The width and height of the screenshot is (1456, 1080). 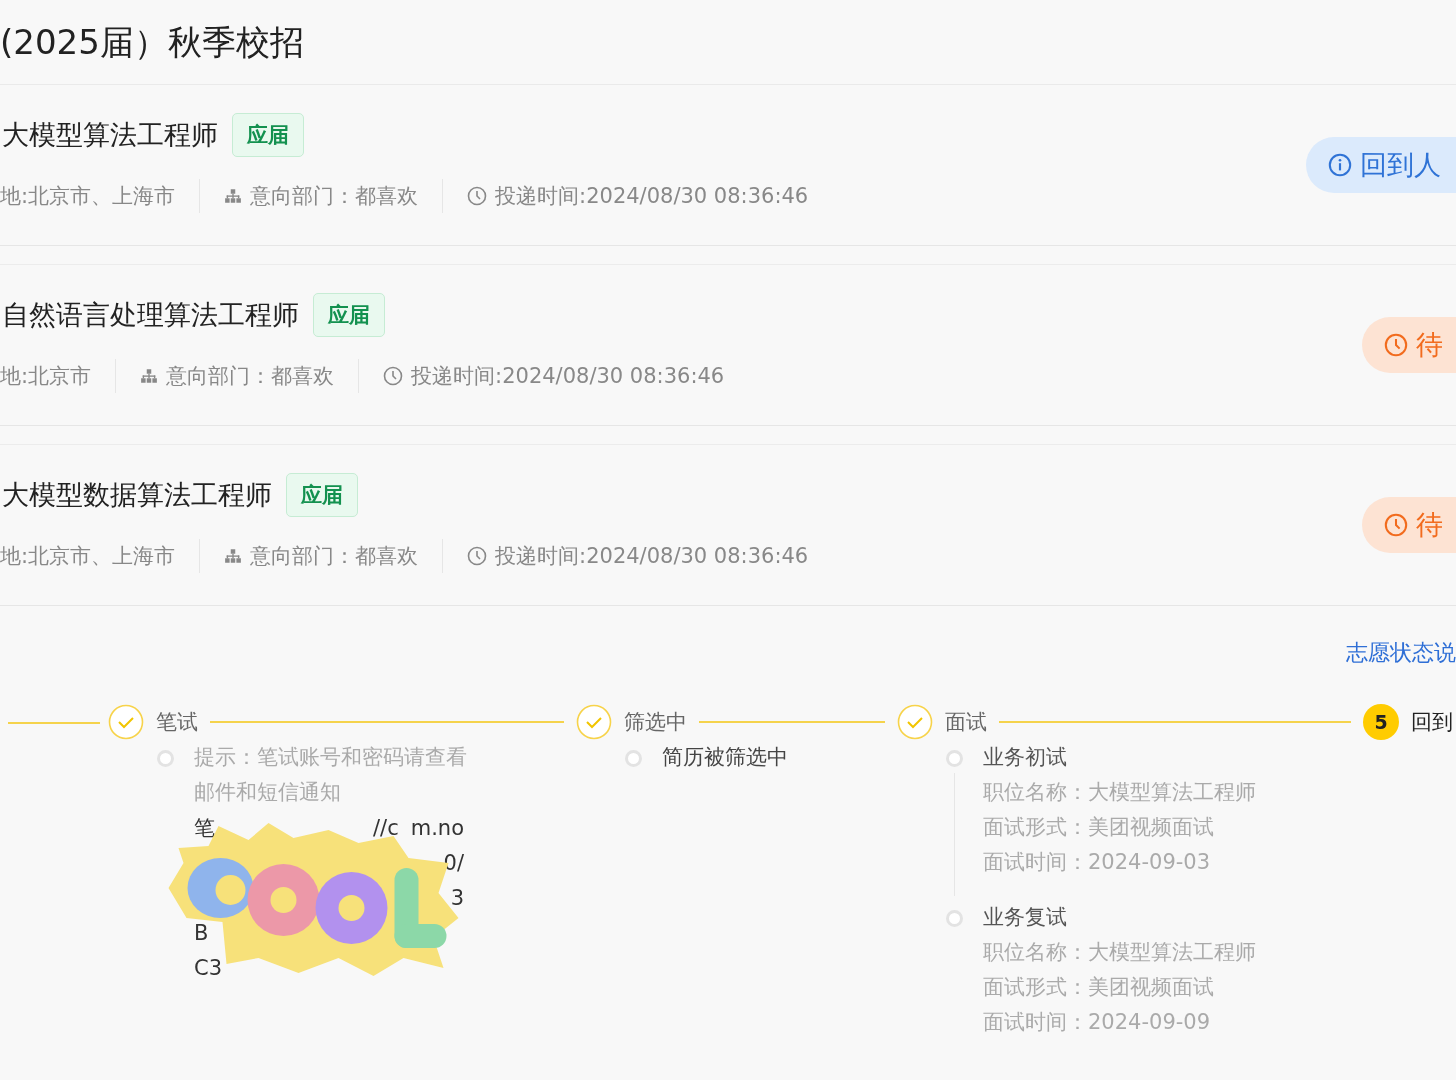 I want to click on note-text: 3, so click(x=457, y=897).